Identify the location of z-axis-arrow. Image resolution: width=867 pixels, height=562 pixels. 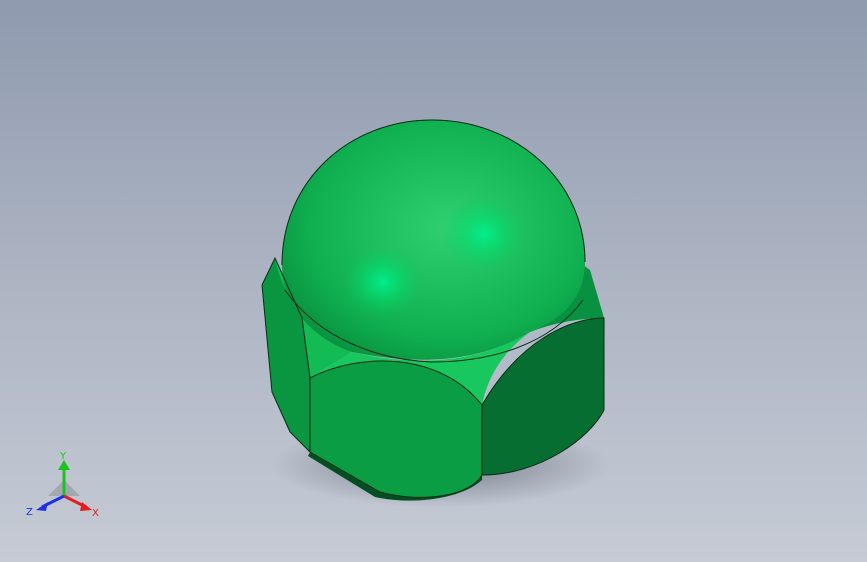
(50, 502).